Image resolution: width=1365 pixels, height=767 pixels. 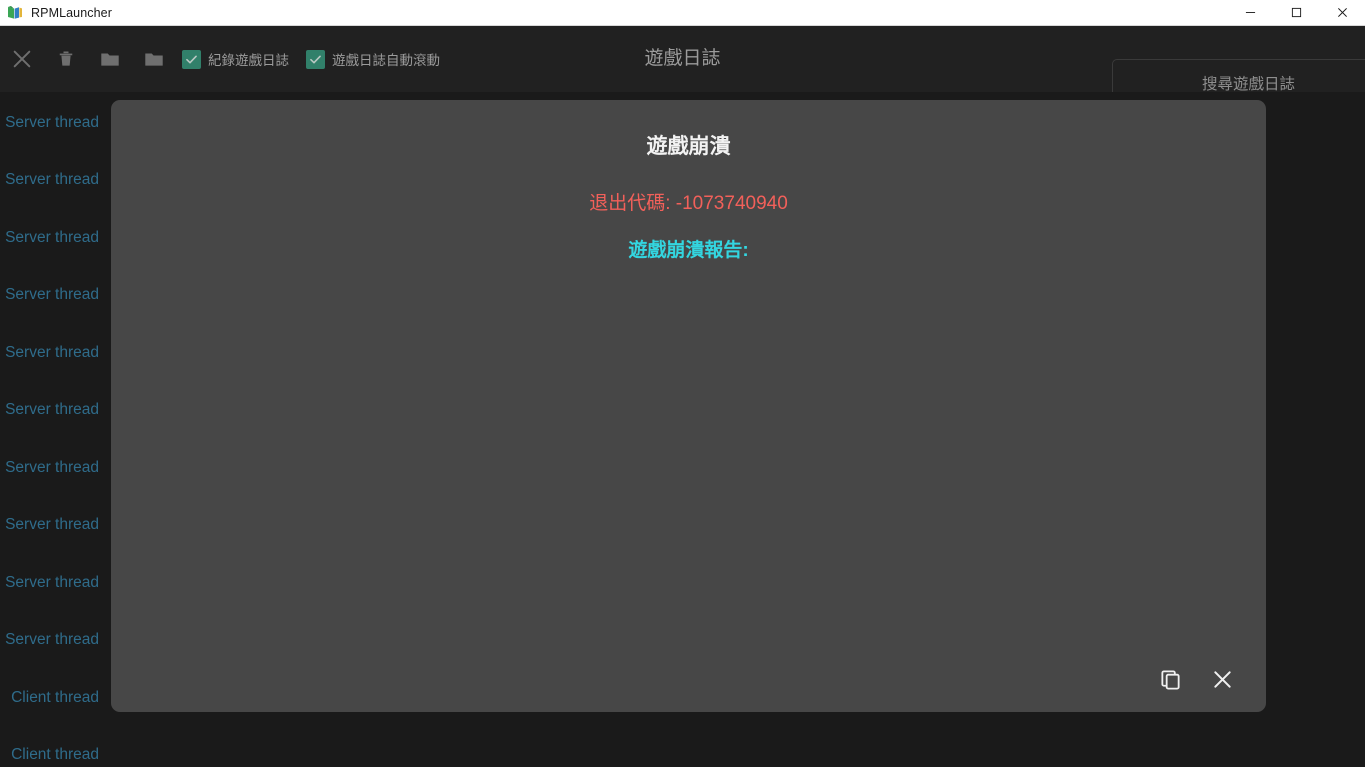 I want to click on checkbox-auto-scroll-log: 遊戲日誌自動滾動, so click(x=373, y=59).